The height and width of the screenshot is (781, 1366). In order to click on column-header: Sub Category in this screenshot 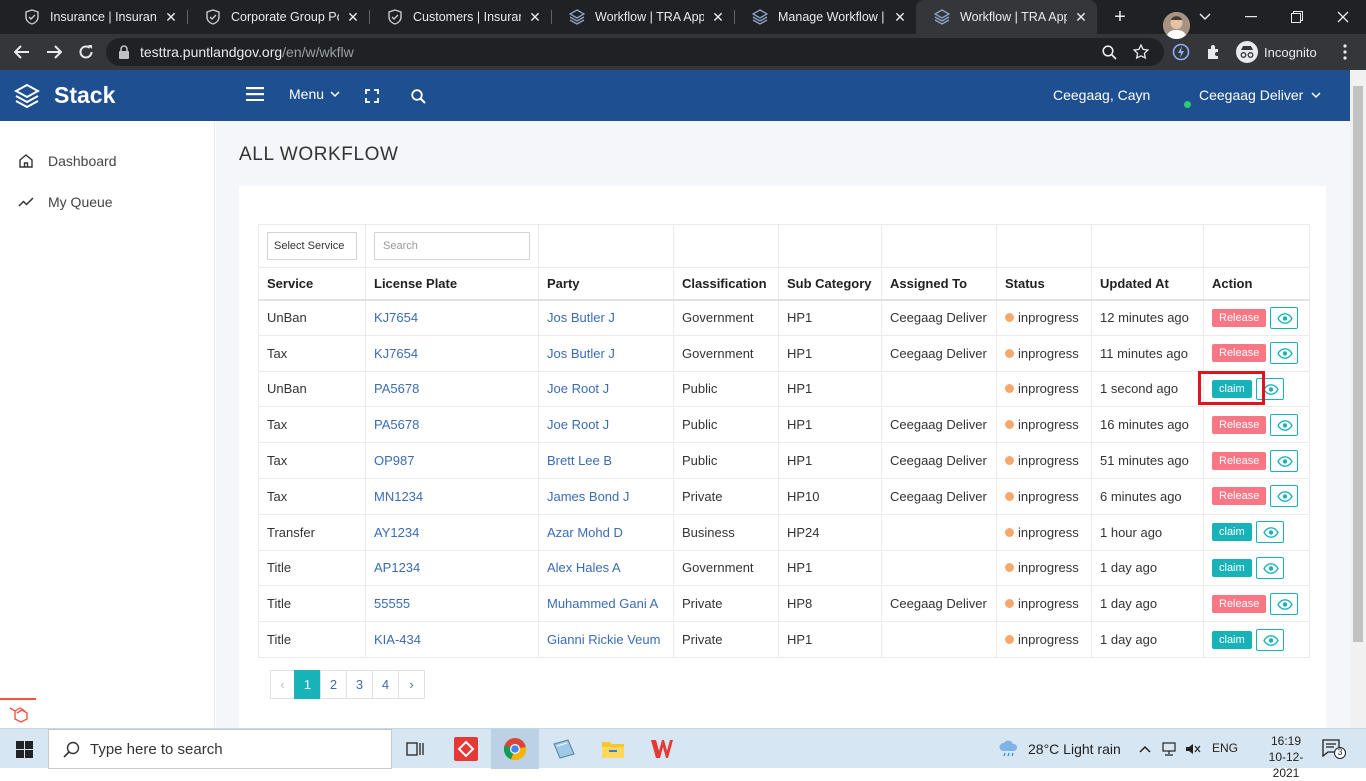, I will do `click(830, 284)`.